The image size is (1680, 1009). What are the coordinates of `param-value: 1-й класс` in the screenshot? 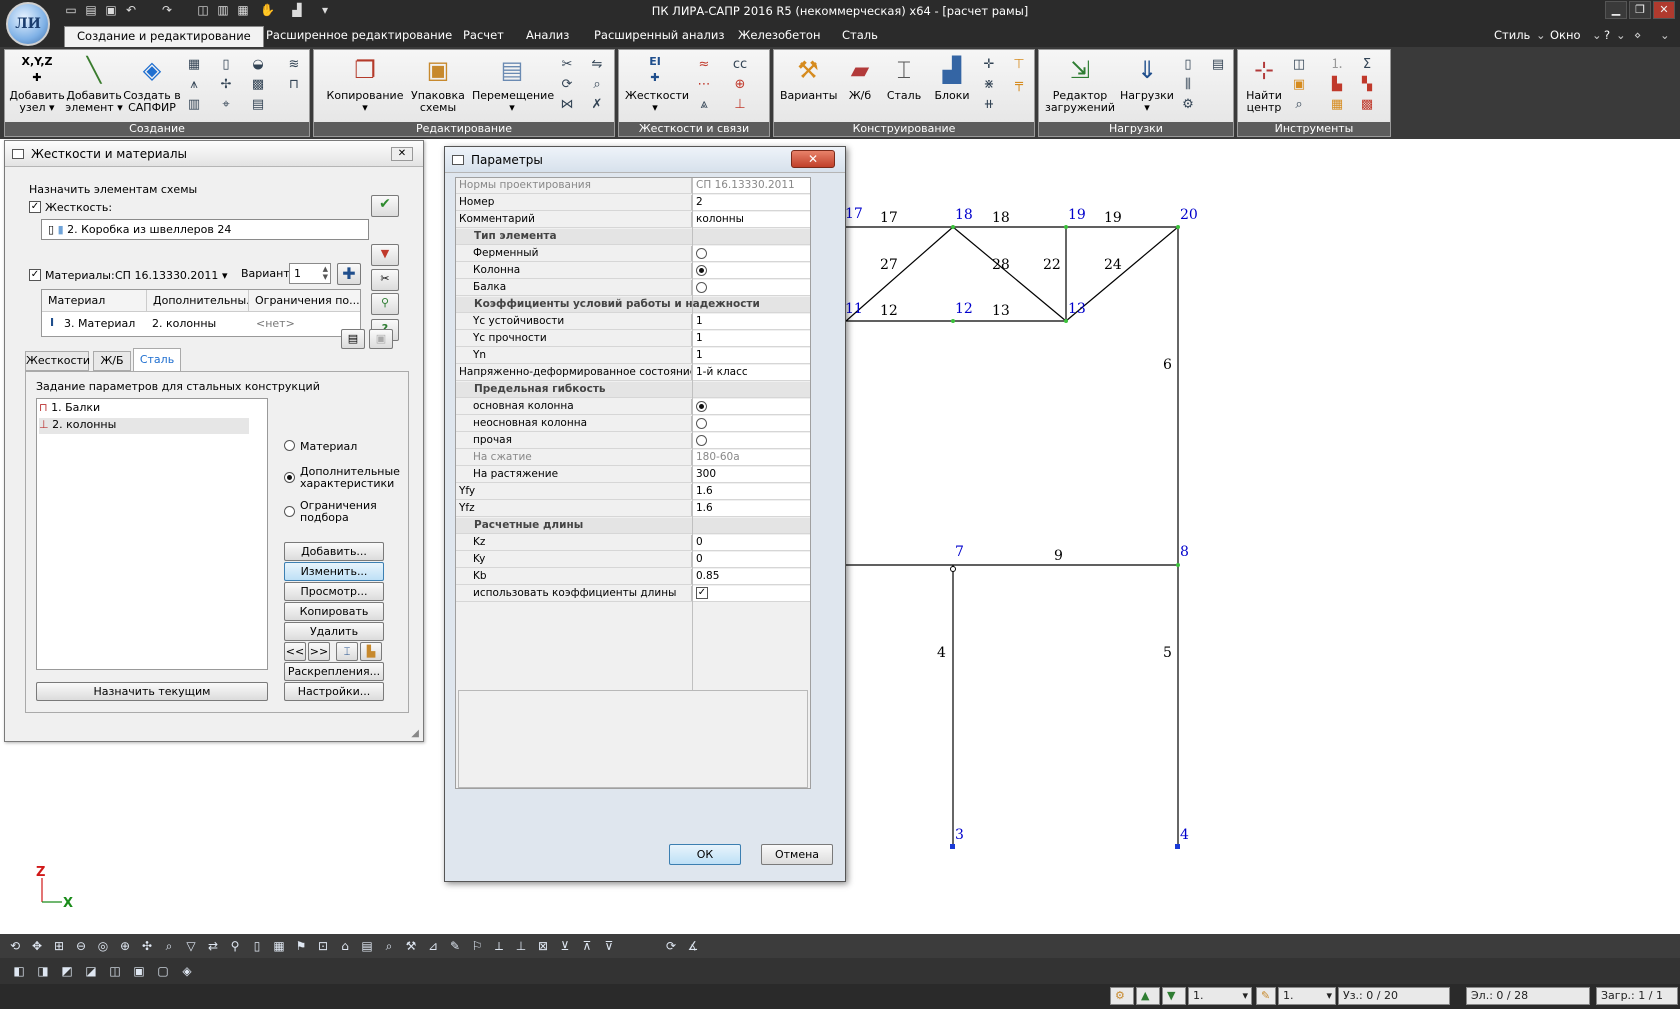 It's located at (751, 372).